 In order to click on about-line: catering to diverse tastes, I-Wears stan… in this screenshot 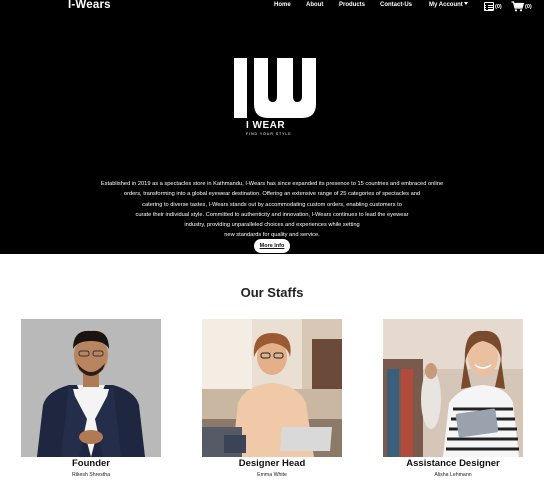, I will do `click(272, 204)`.